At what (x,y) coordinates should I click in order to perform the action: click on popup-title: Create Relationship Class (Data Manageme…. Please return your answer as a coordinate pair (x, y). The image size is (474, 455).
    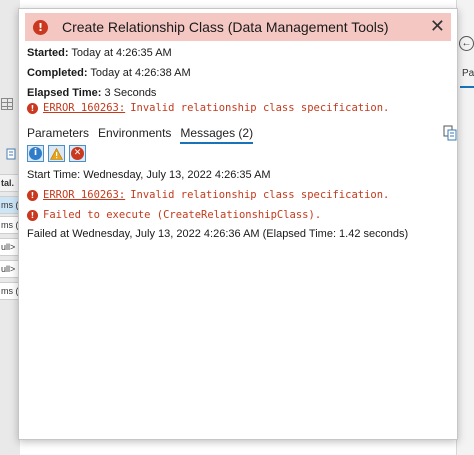
    Looking at the image, I should click on (225, 27).